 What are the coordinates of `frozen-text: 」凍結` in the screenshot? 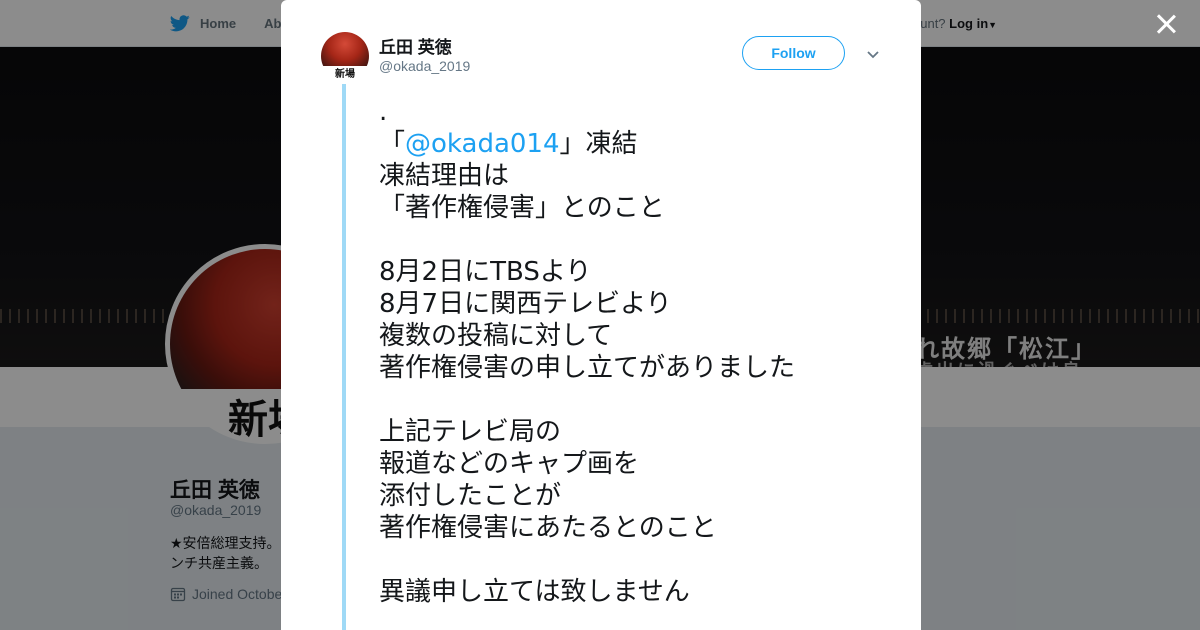 It's located at (598, 144).